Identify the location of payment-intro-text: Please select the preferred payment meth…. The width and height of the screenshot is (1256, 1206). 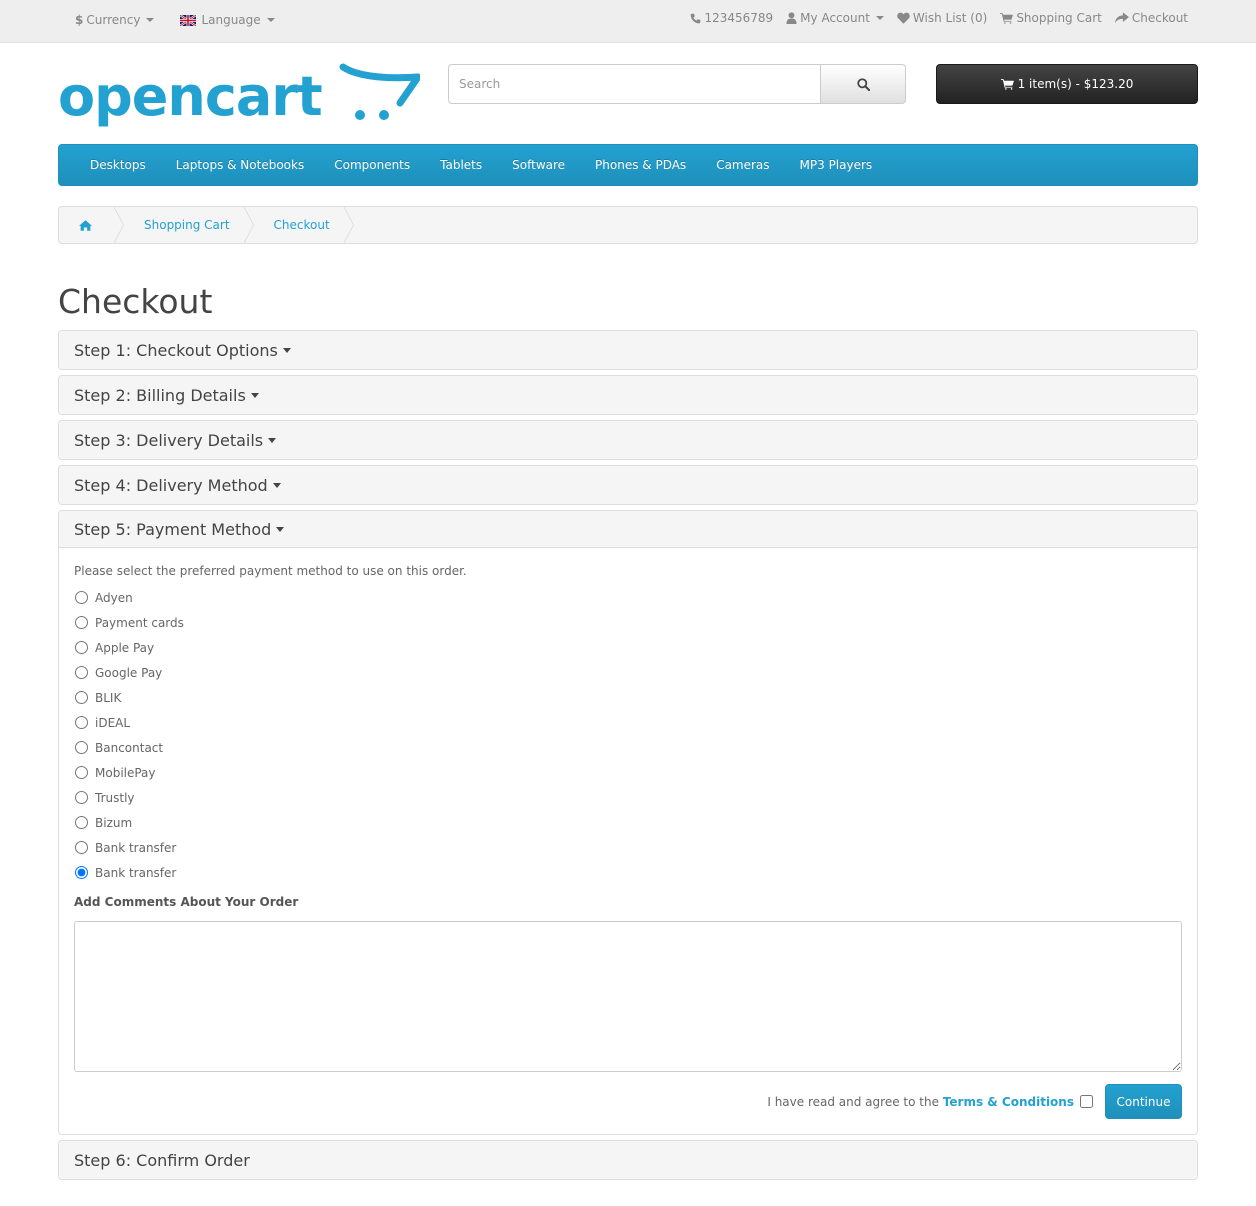
(270, 571).